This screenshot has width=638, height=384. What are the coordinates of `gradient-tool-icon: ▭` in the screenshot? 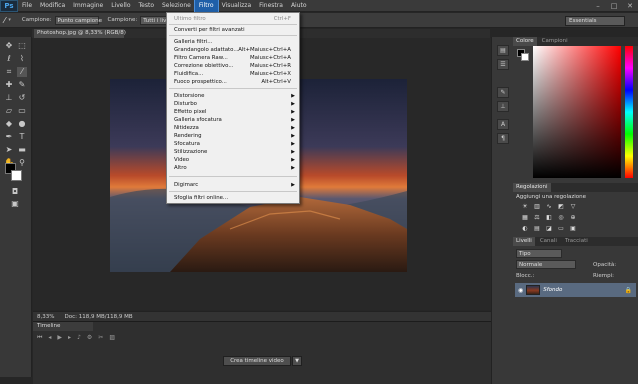 It's located at (22, 111).